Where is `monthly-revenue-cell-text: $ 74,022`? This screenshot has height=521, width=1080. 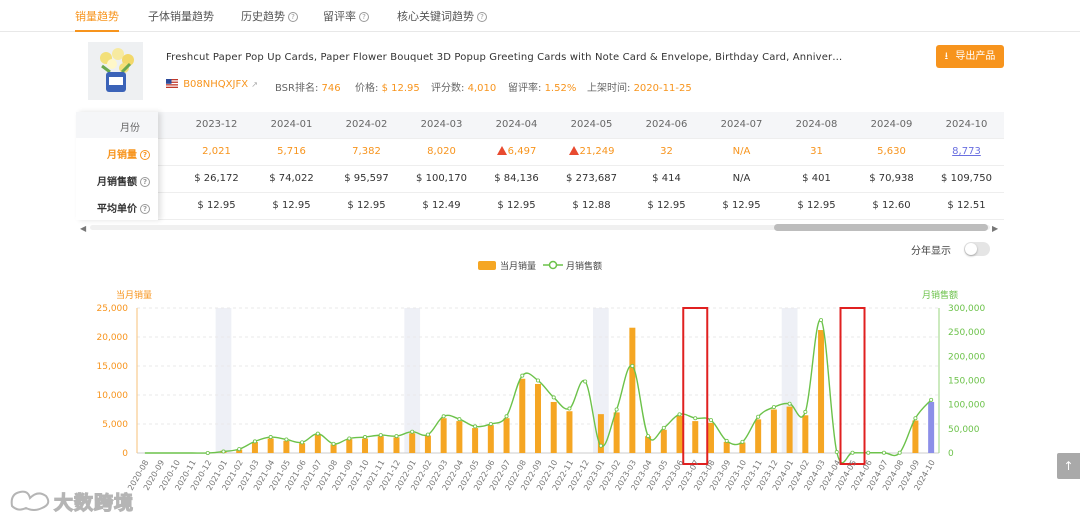
monthly-revenue-cell-text: $ 74,022 is located at coordinates (291, 178).